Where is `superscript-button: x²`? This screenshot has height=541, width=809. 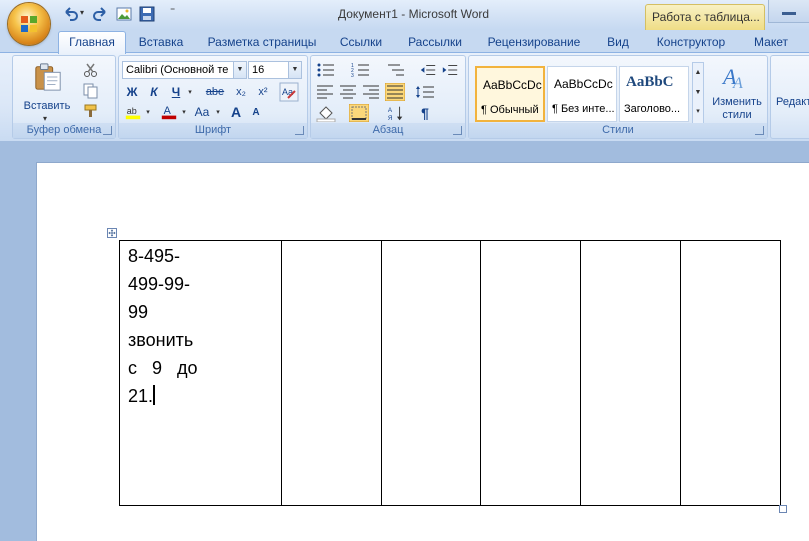
superscript-button: x² is located at coordinates (263, 92).